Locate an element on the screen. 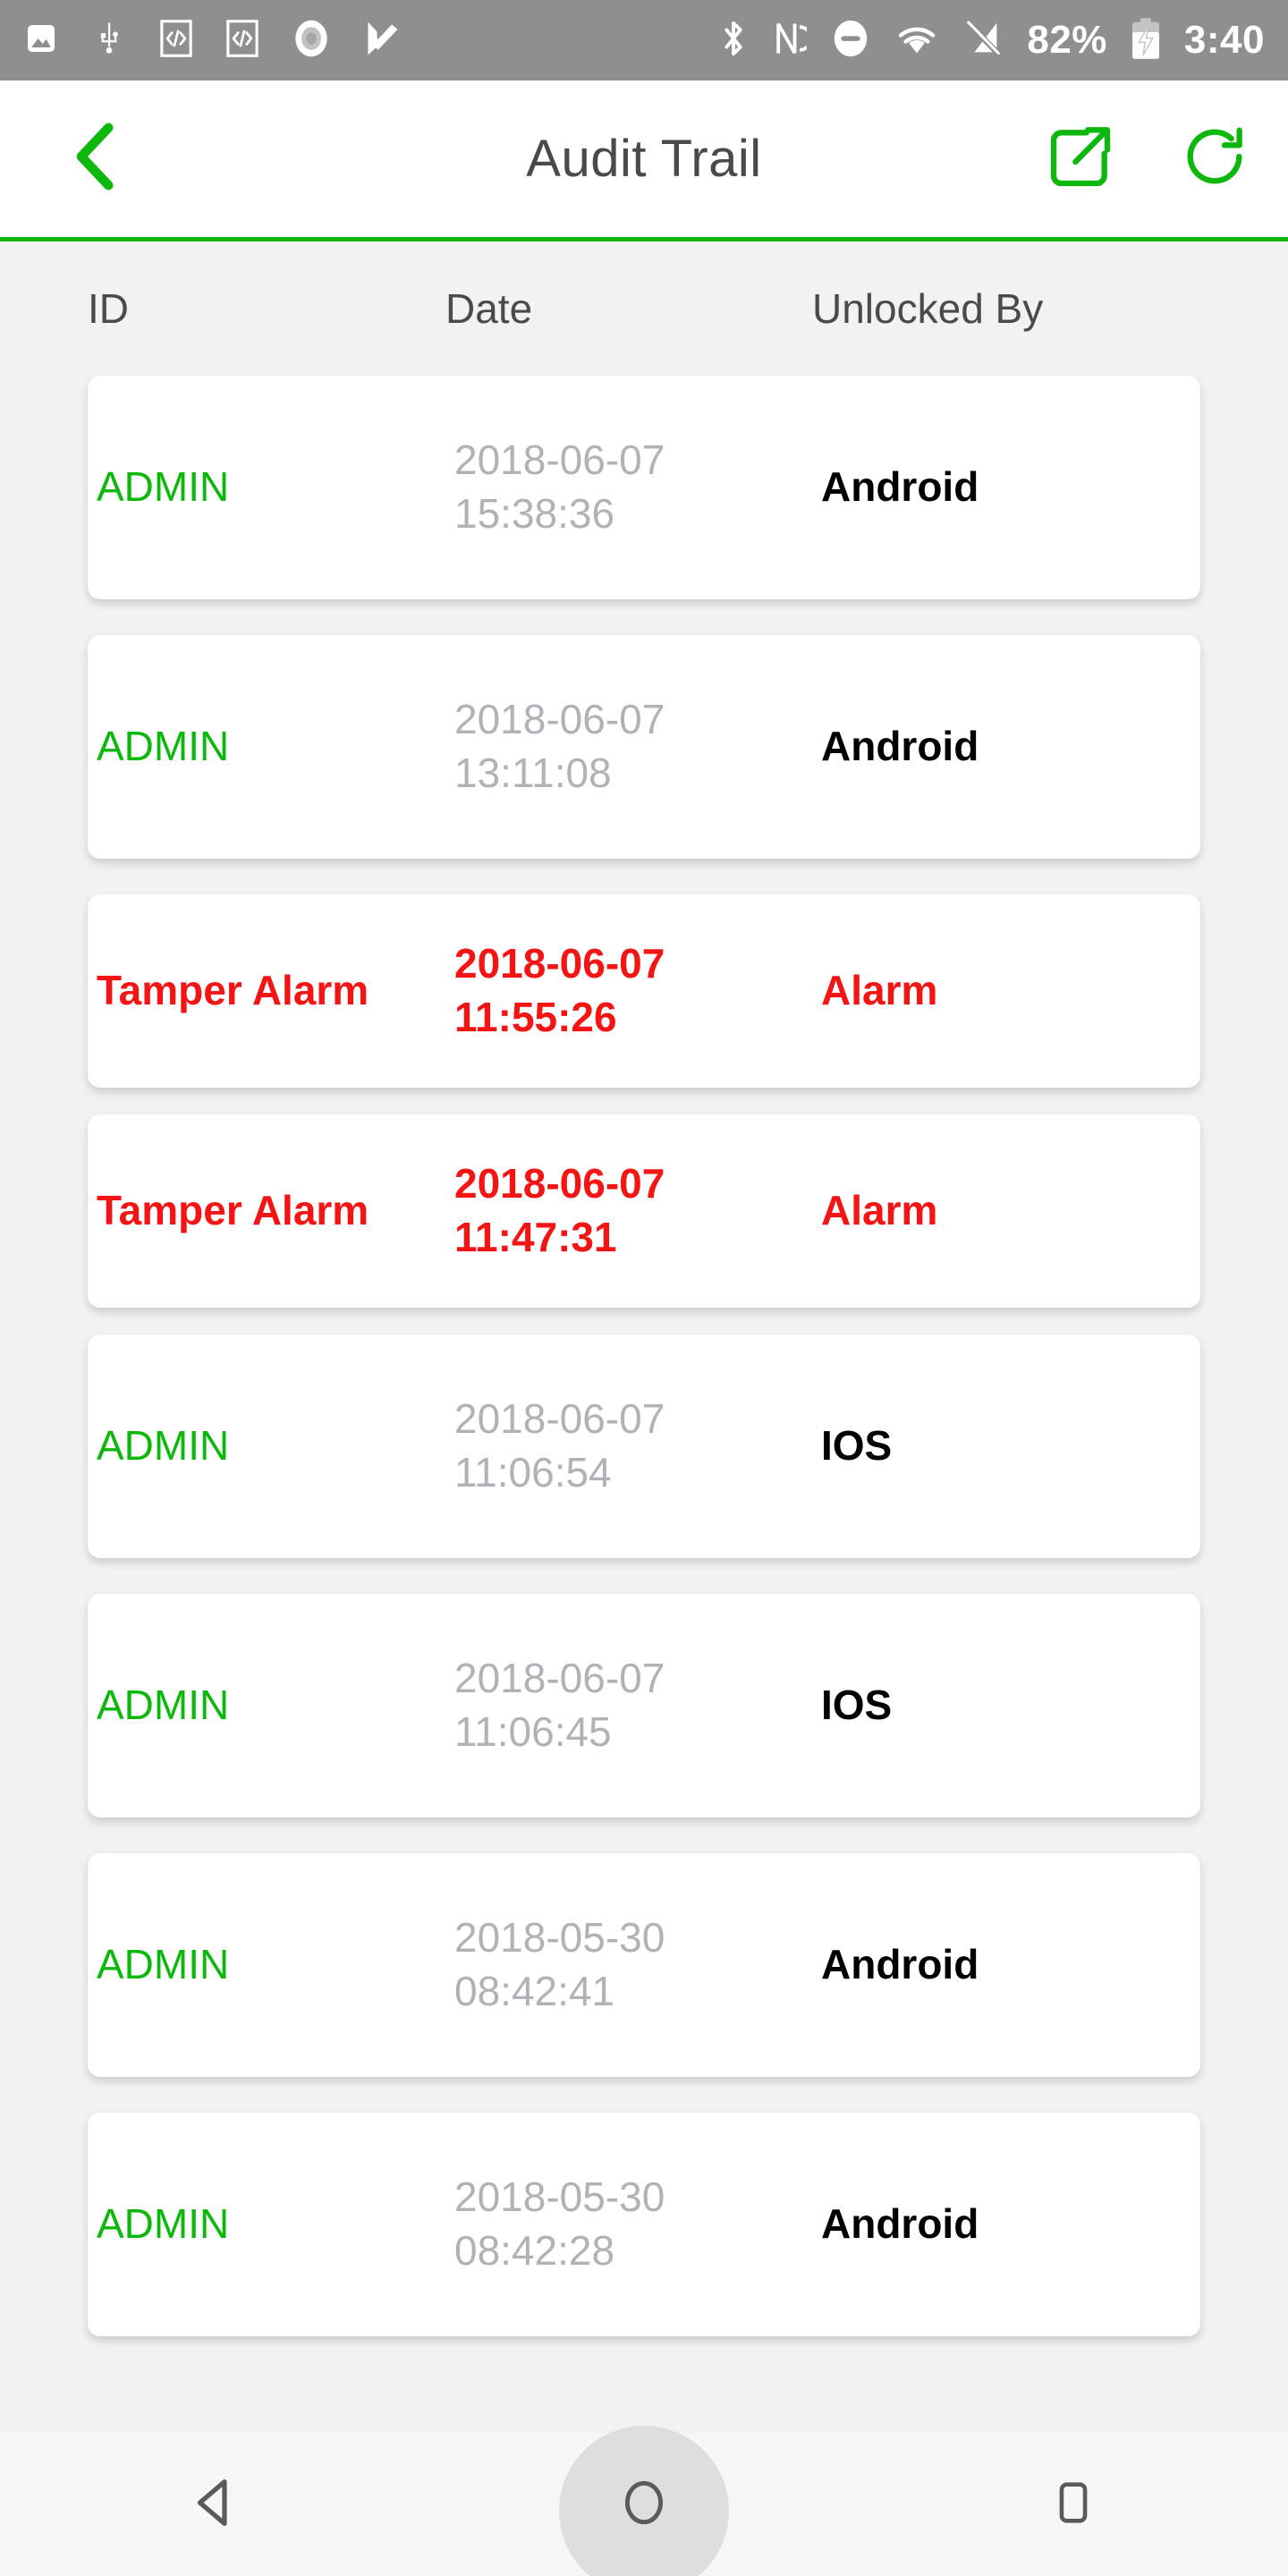 The height and width of the screenshot is (2576, 1288). cell-date: 2018-06-07 13:11:08 is located at coordinates (637, 747).